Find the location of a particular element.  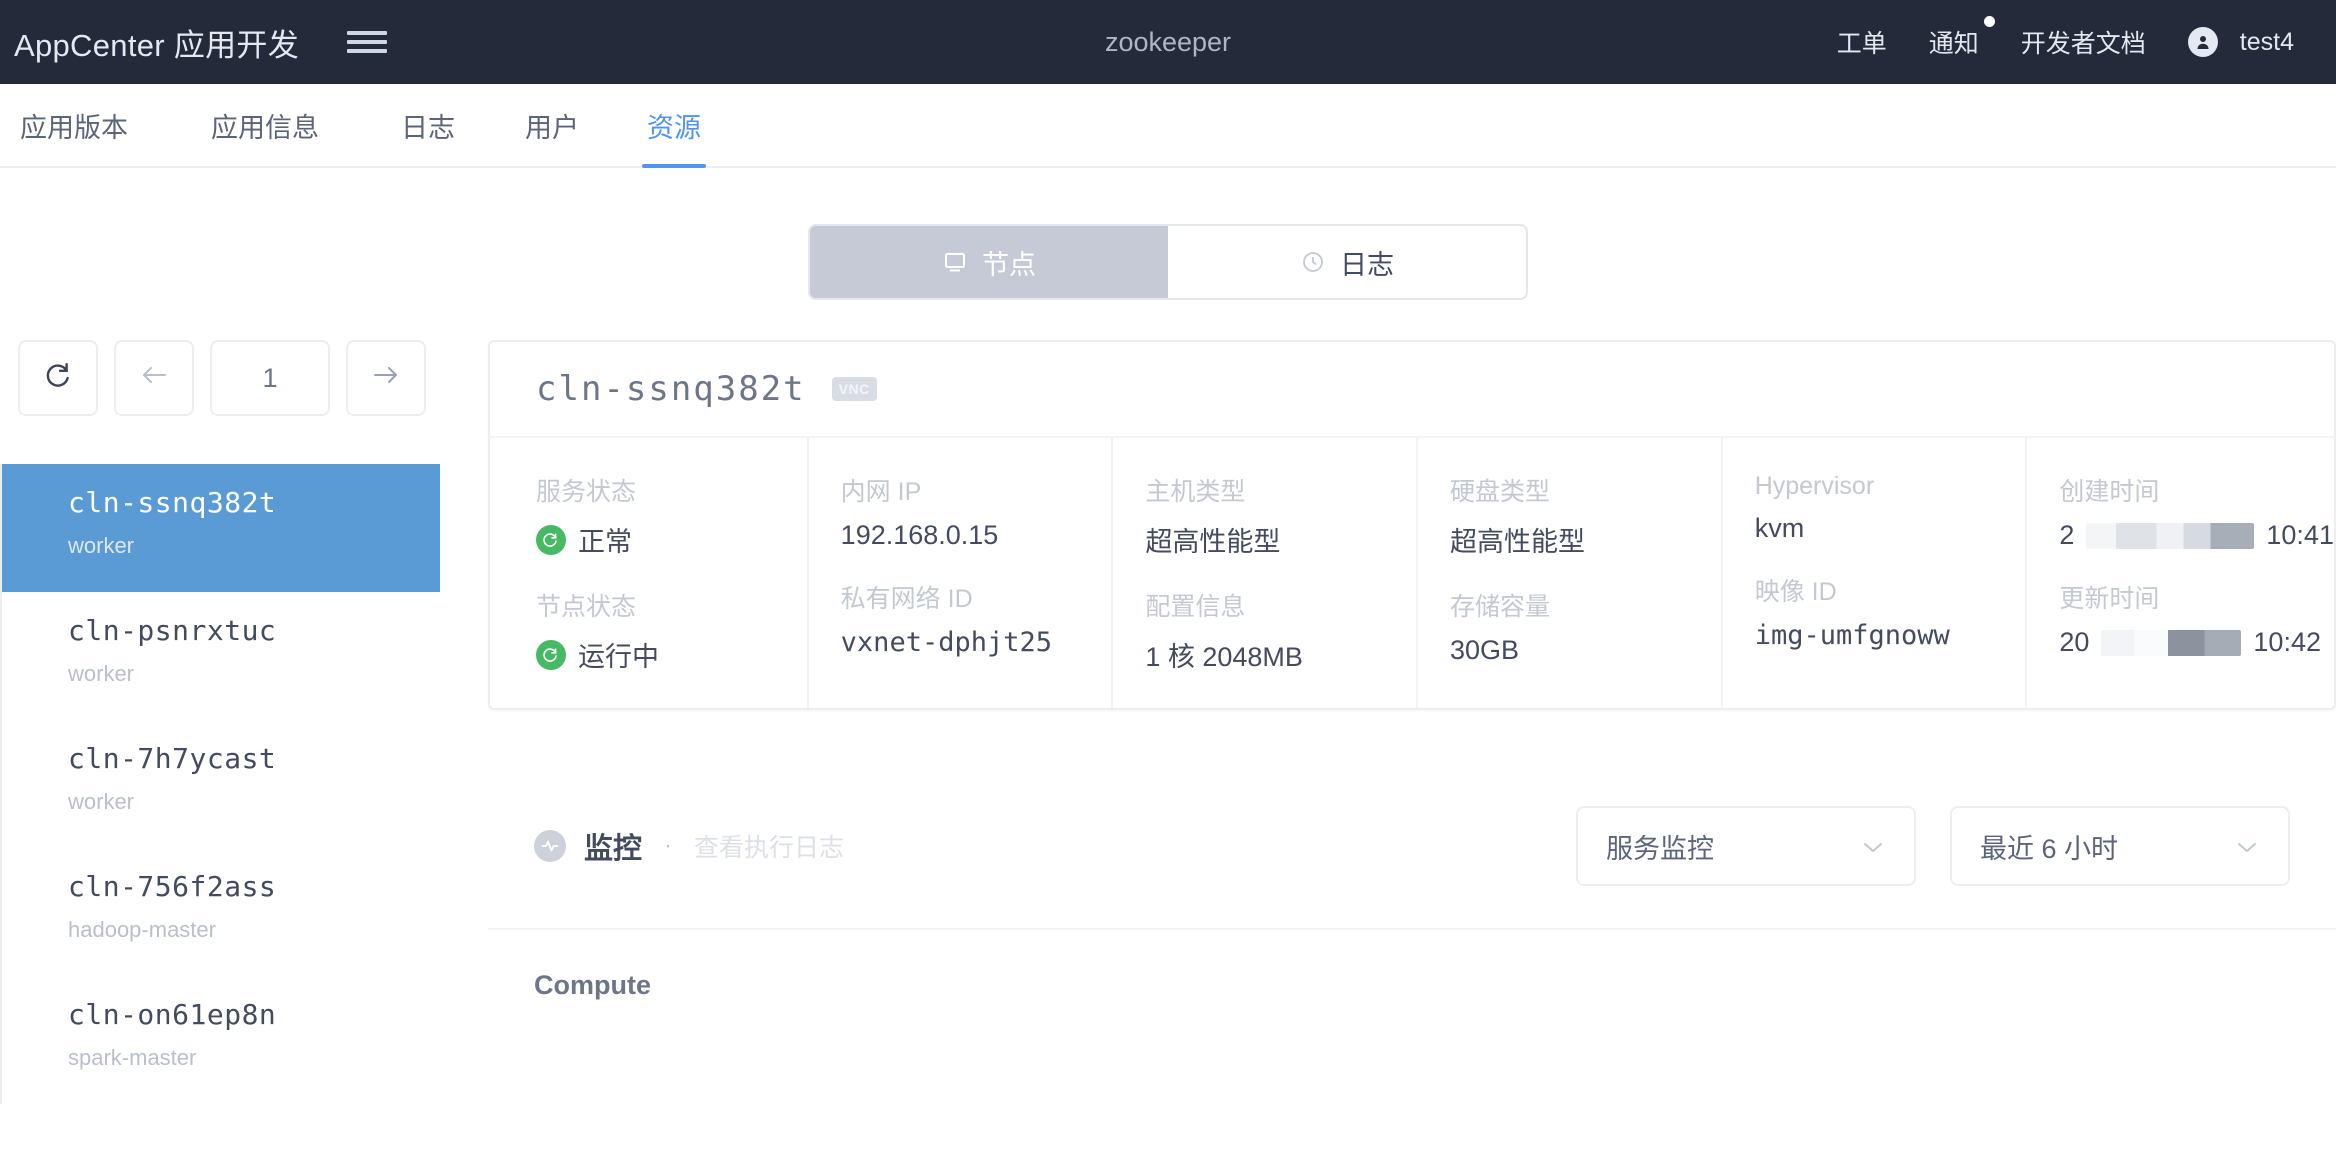

brand-title: AppCenter 应用开发 is located at coordinates (156, 42).